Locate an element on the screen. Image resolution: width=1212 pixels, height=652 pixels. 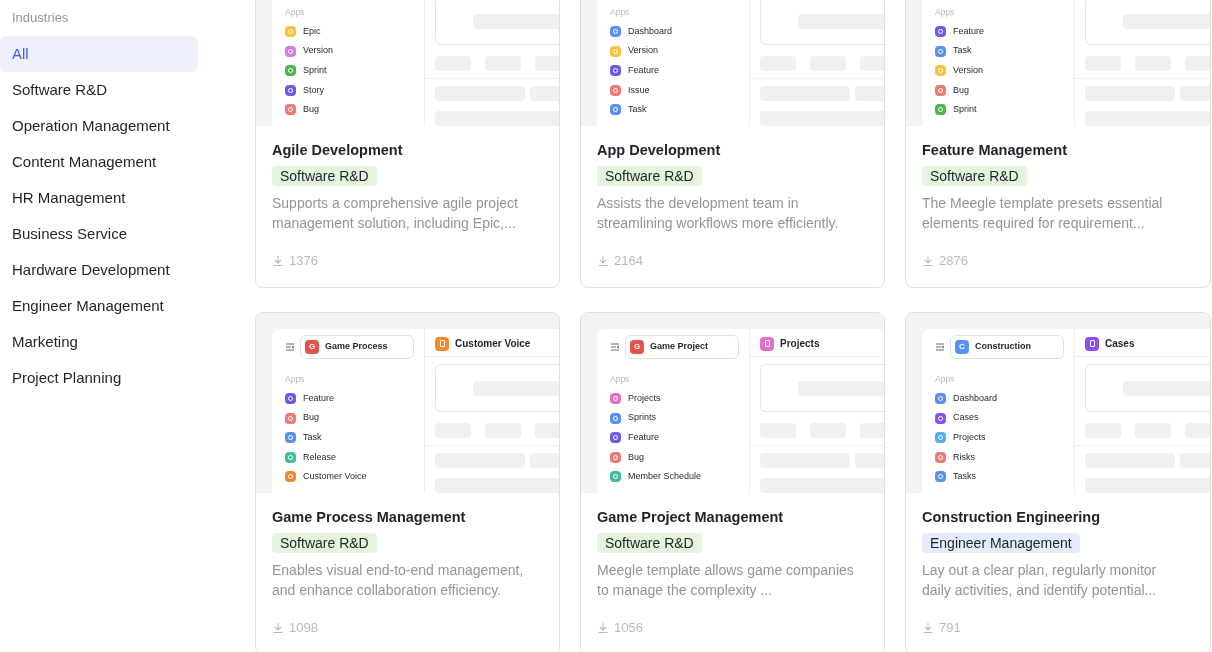
template-card: Apps Feature Task Version Bug Sprint Feature Management Software R&D The Meegle template presets essential elements required for requirement... 2876 is located at coordinates (1058, 144).